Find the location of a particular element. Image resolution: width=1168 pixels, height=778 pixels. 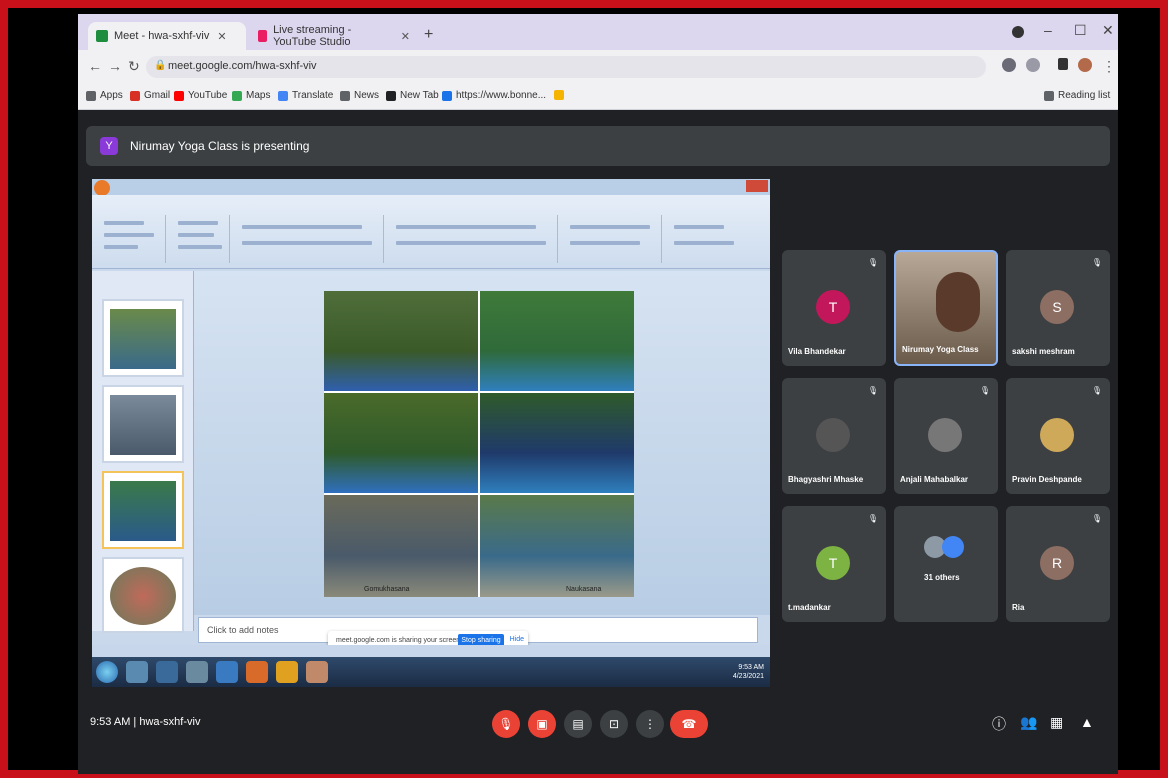

star-icon is located at coordinates (1033, 65).